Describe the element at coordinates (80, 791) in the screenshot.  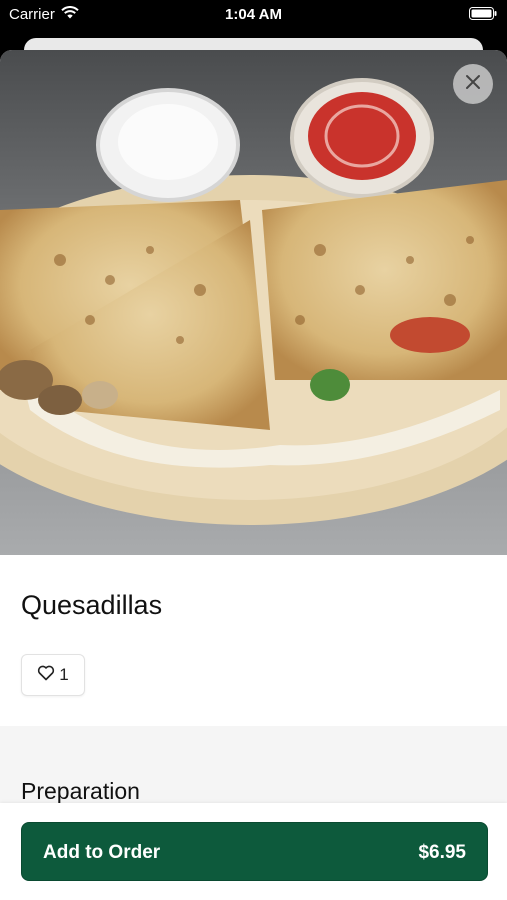
I see `section-title: Preparation` at that location.